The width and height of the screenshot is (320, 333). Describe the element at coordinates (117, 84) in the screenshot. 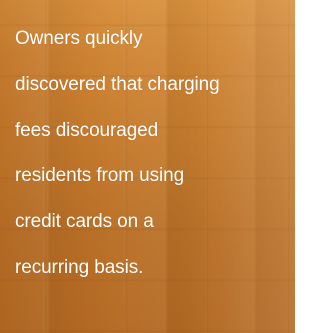

I see `quote-line-2: discovered that charging` at that location.